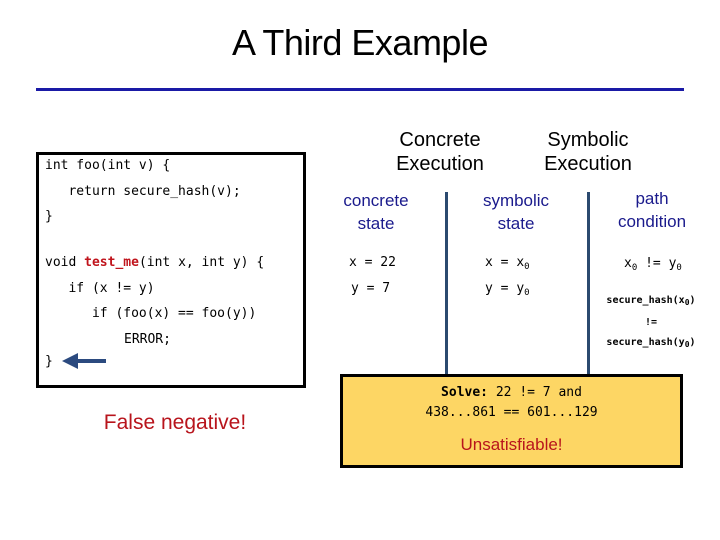  Describe the element at coordinates (376, 200) in the screenshot. I see `concrete-state-line1: concrete` at that location.